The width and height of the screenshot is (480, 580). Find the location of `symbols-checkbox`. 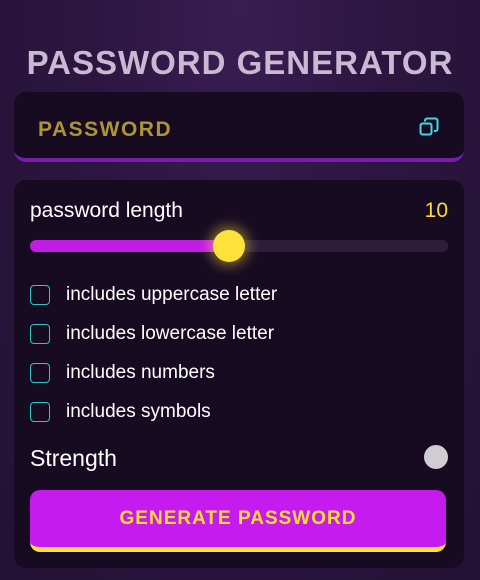

symbols-checkbox is located at coordinates (40, 412).